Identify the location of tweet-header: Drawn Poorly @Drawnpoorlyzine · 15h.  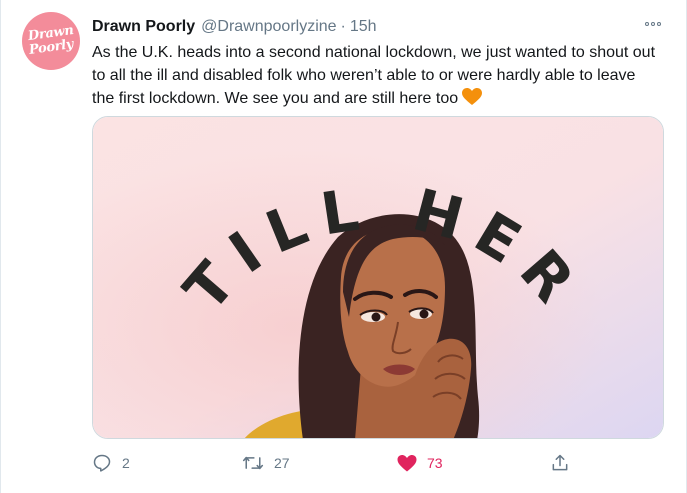
(234, 27).